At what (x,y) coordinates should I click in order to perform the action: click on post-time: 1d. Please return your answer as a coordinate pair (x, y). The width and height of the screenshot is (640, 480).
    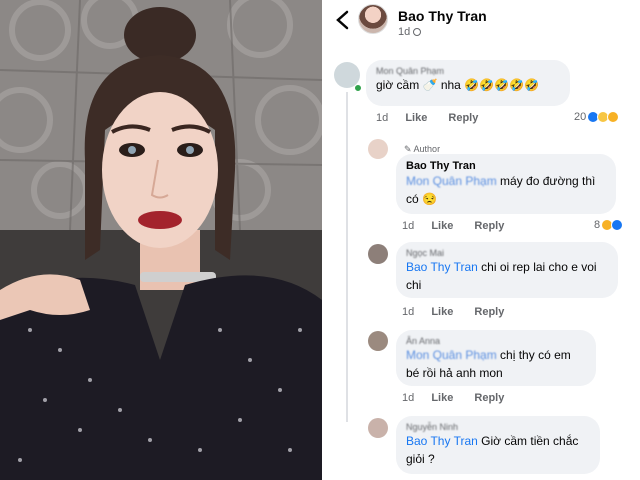
    Looking at the image, I should click on (410, 32).